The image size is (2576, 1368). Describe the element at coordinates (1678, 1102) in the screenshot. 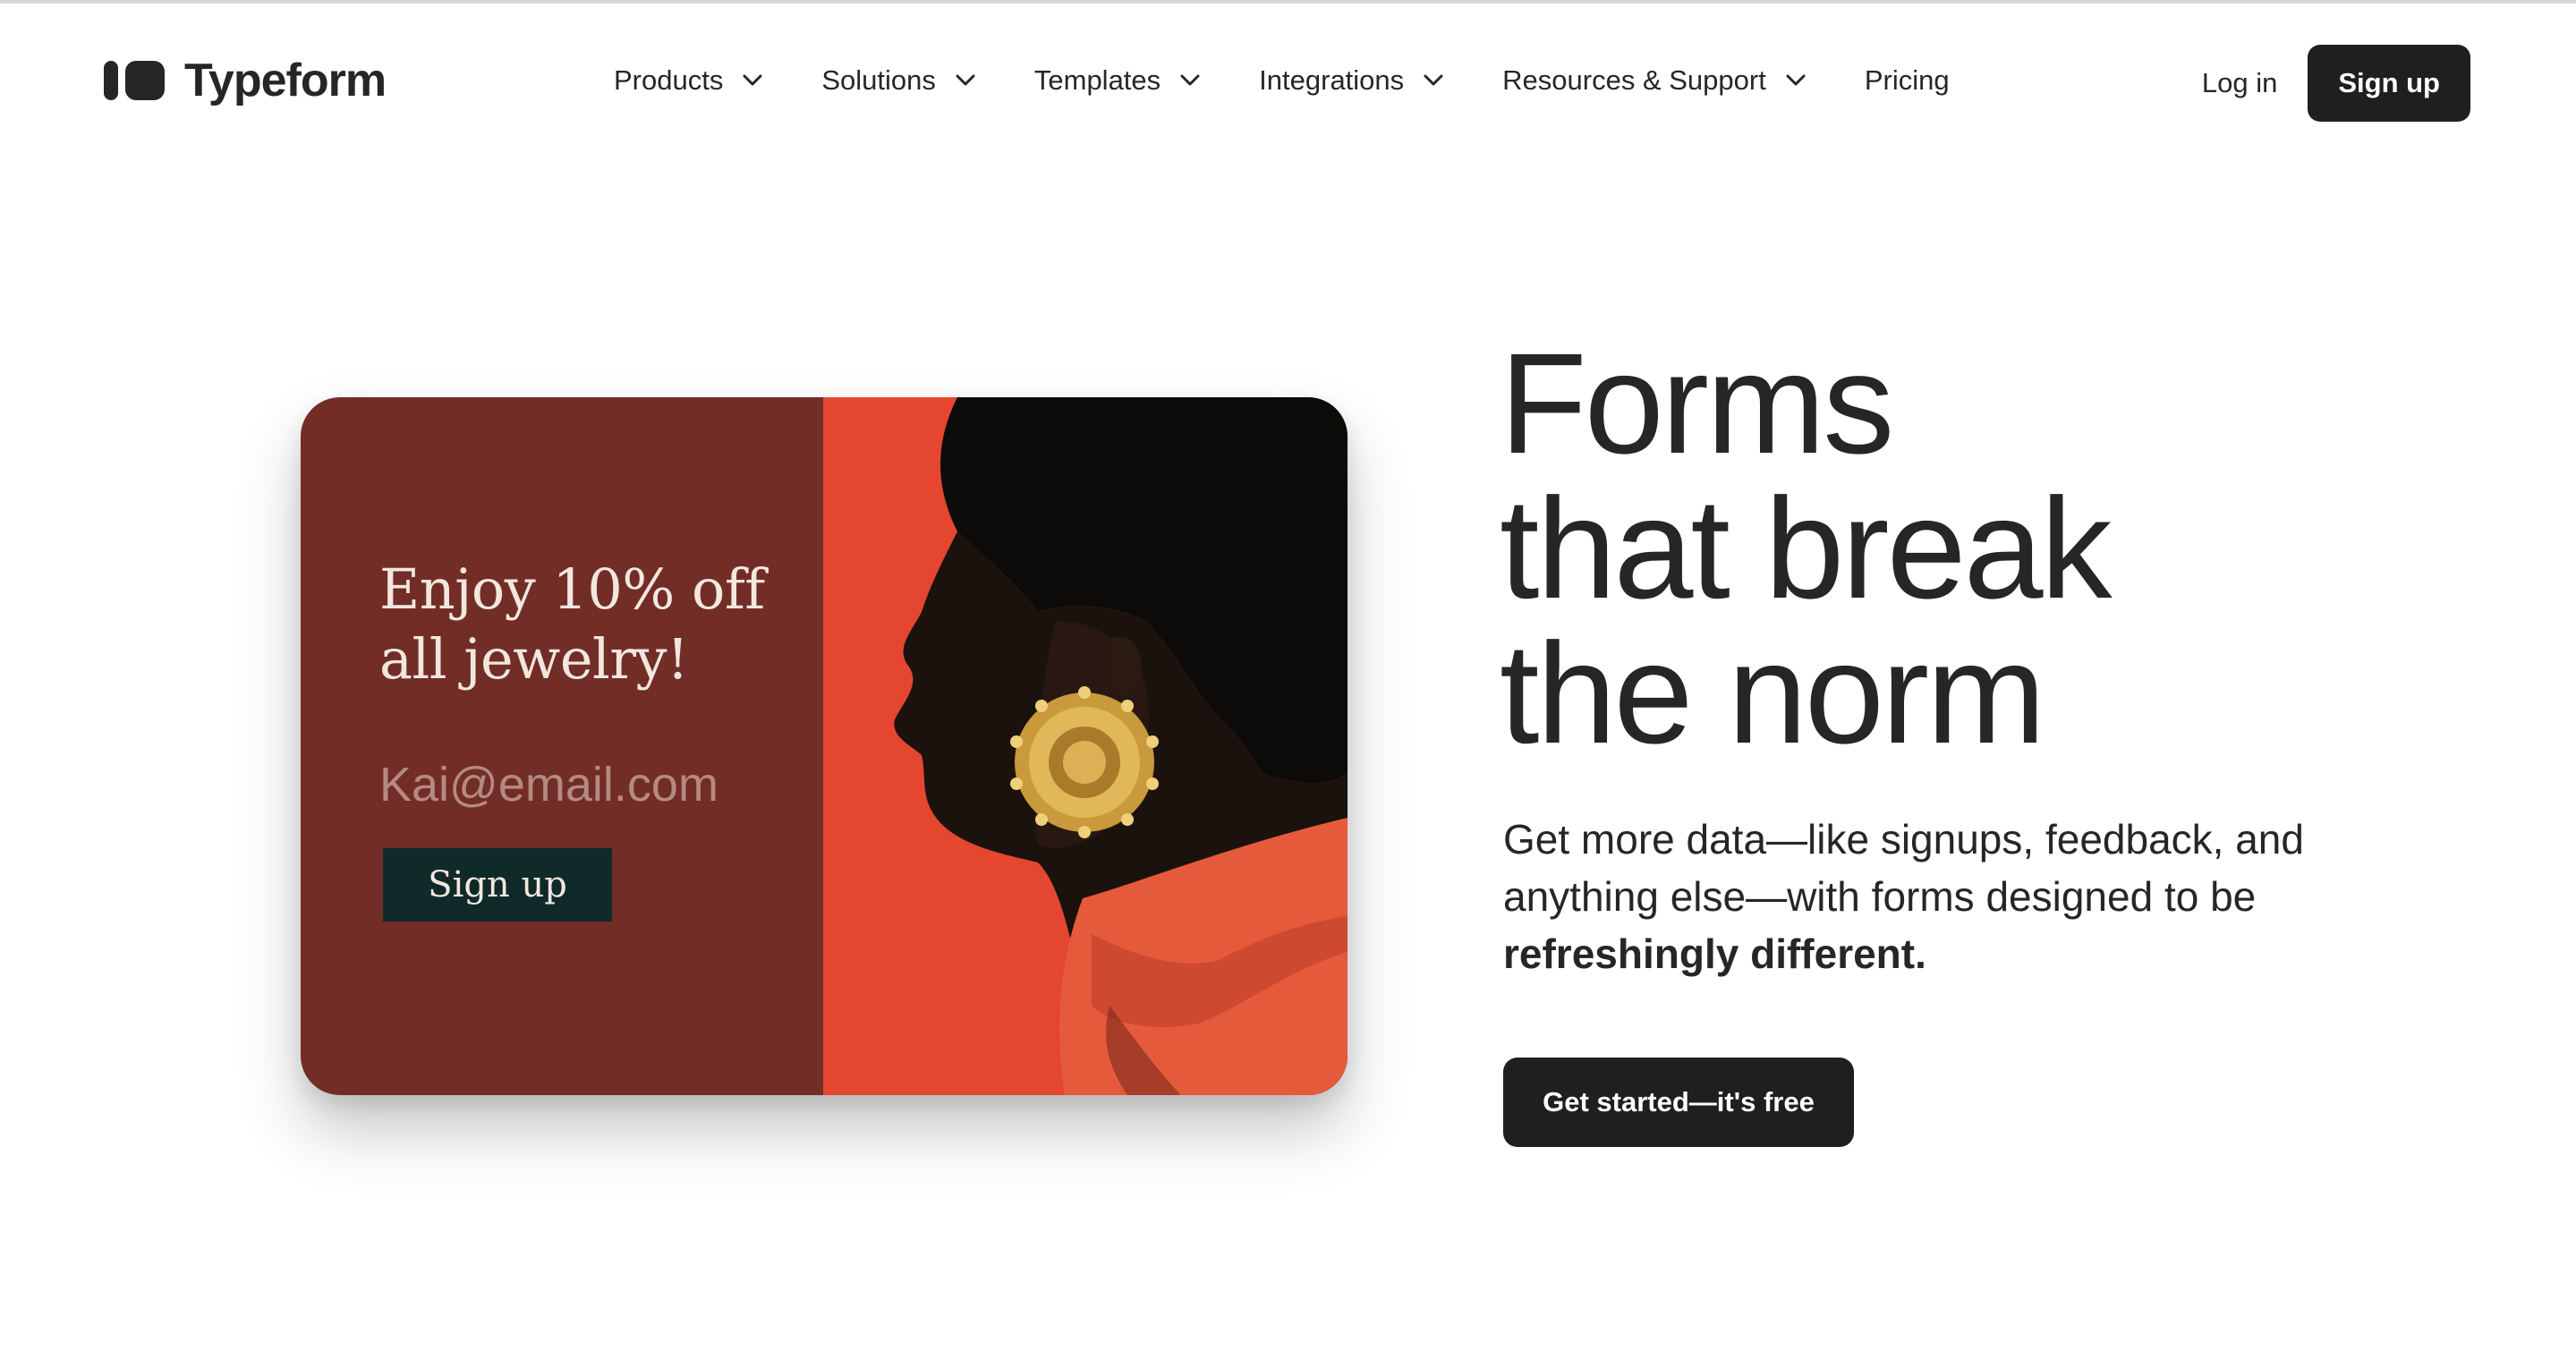

I see `get-started-button: Get started—it's free` at that location.